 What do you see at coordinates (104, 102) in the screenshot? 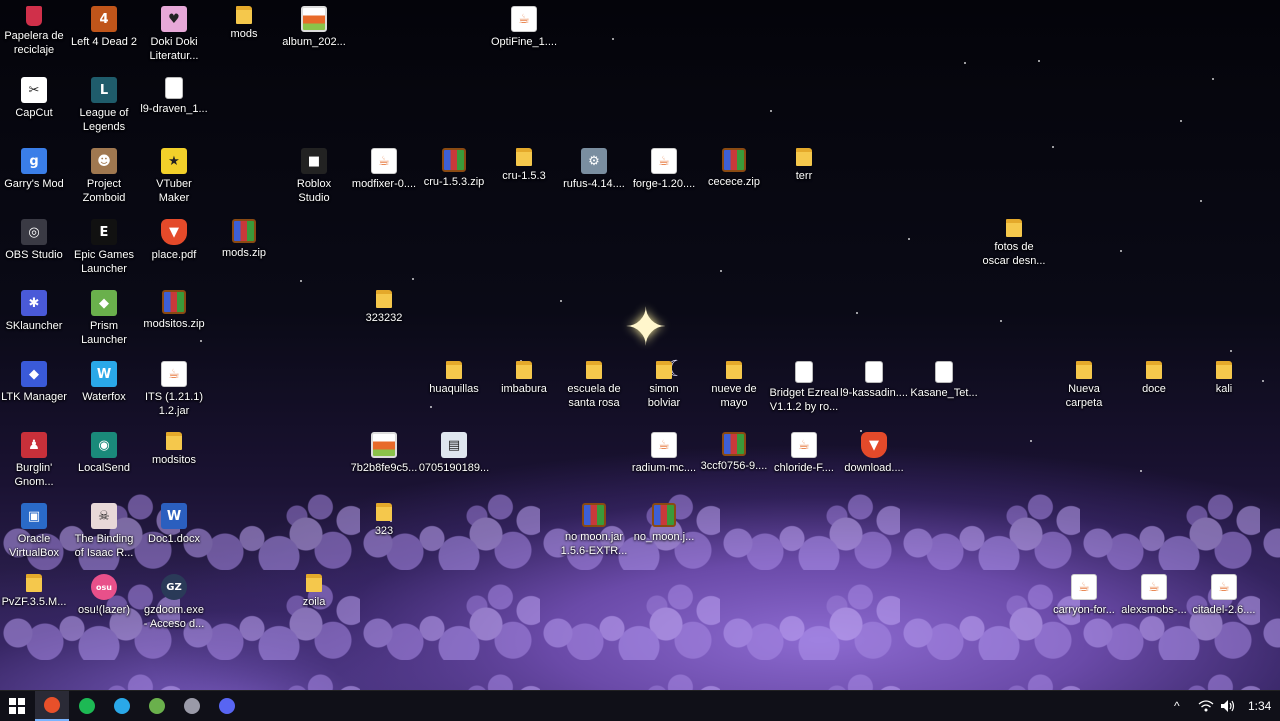
I see `desktop-icon: L League of Legends` at bounding box center [104, 102].